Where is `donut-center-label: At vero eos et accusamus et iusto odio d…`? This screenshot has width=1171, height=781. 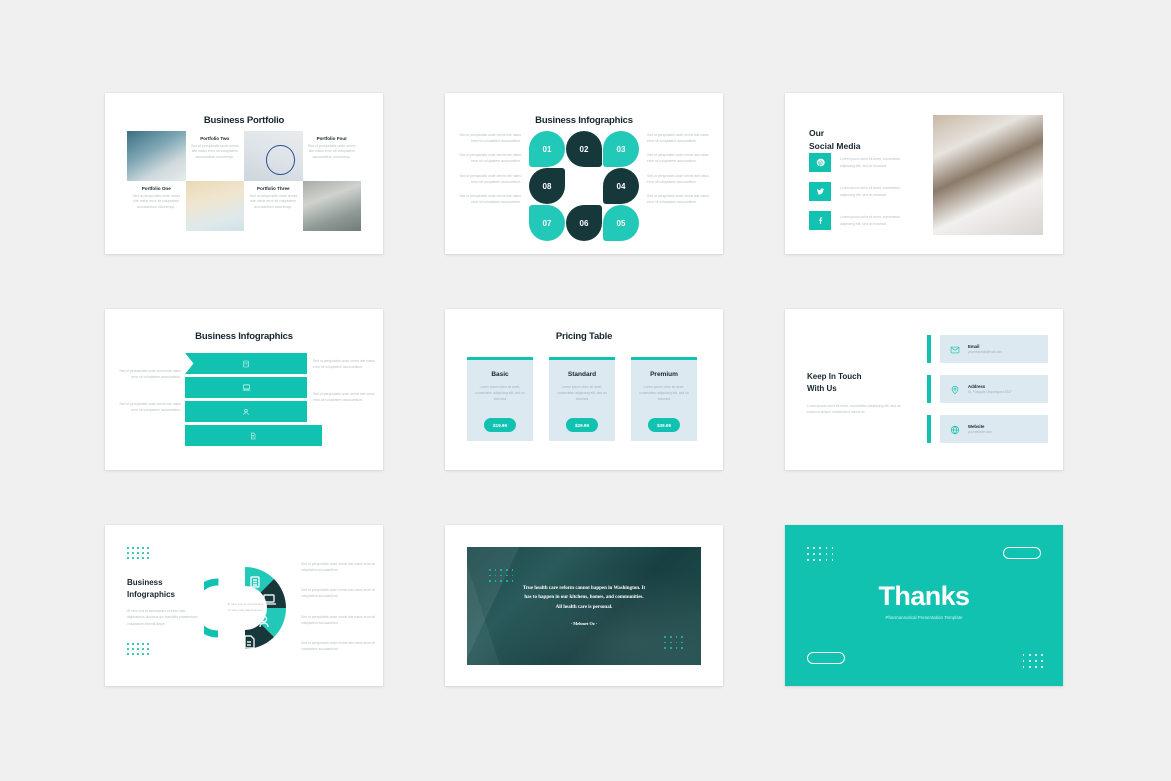 donut-center-label: At vero eos et accusamus et iusto odio d… is located at coordinates (245, 608).